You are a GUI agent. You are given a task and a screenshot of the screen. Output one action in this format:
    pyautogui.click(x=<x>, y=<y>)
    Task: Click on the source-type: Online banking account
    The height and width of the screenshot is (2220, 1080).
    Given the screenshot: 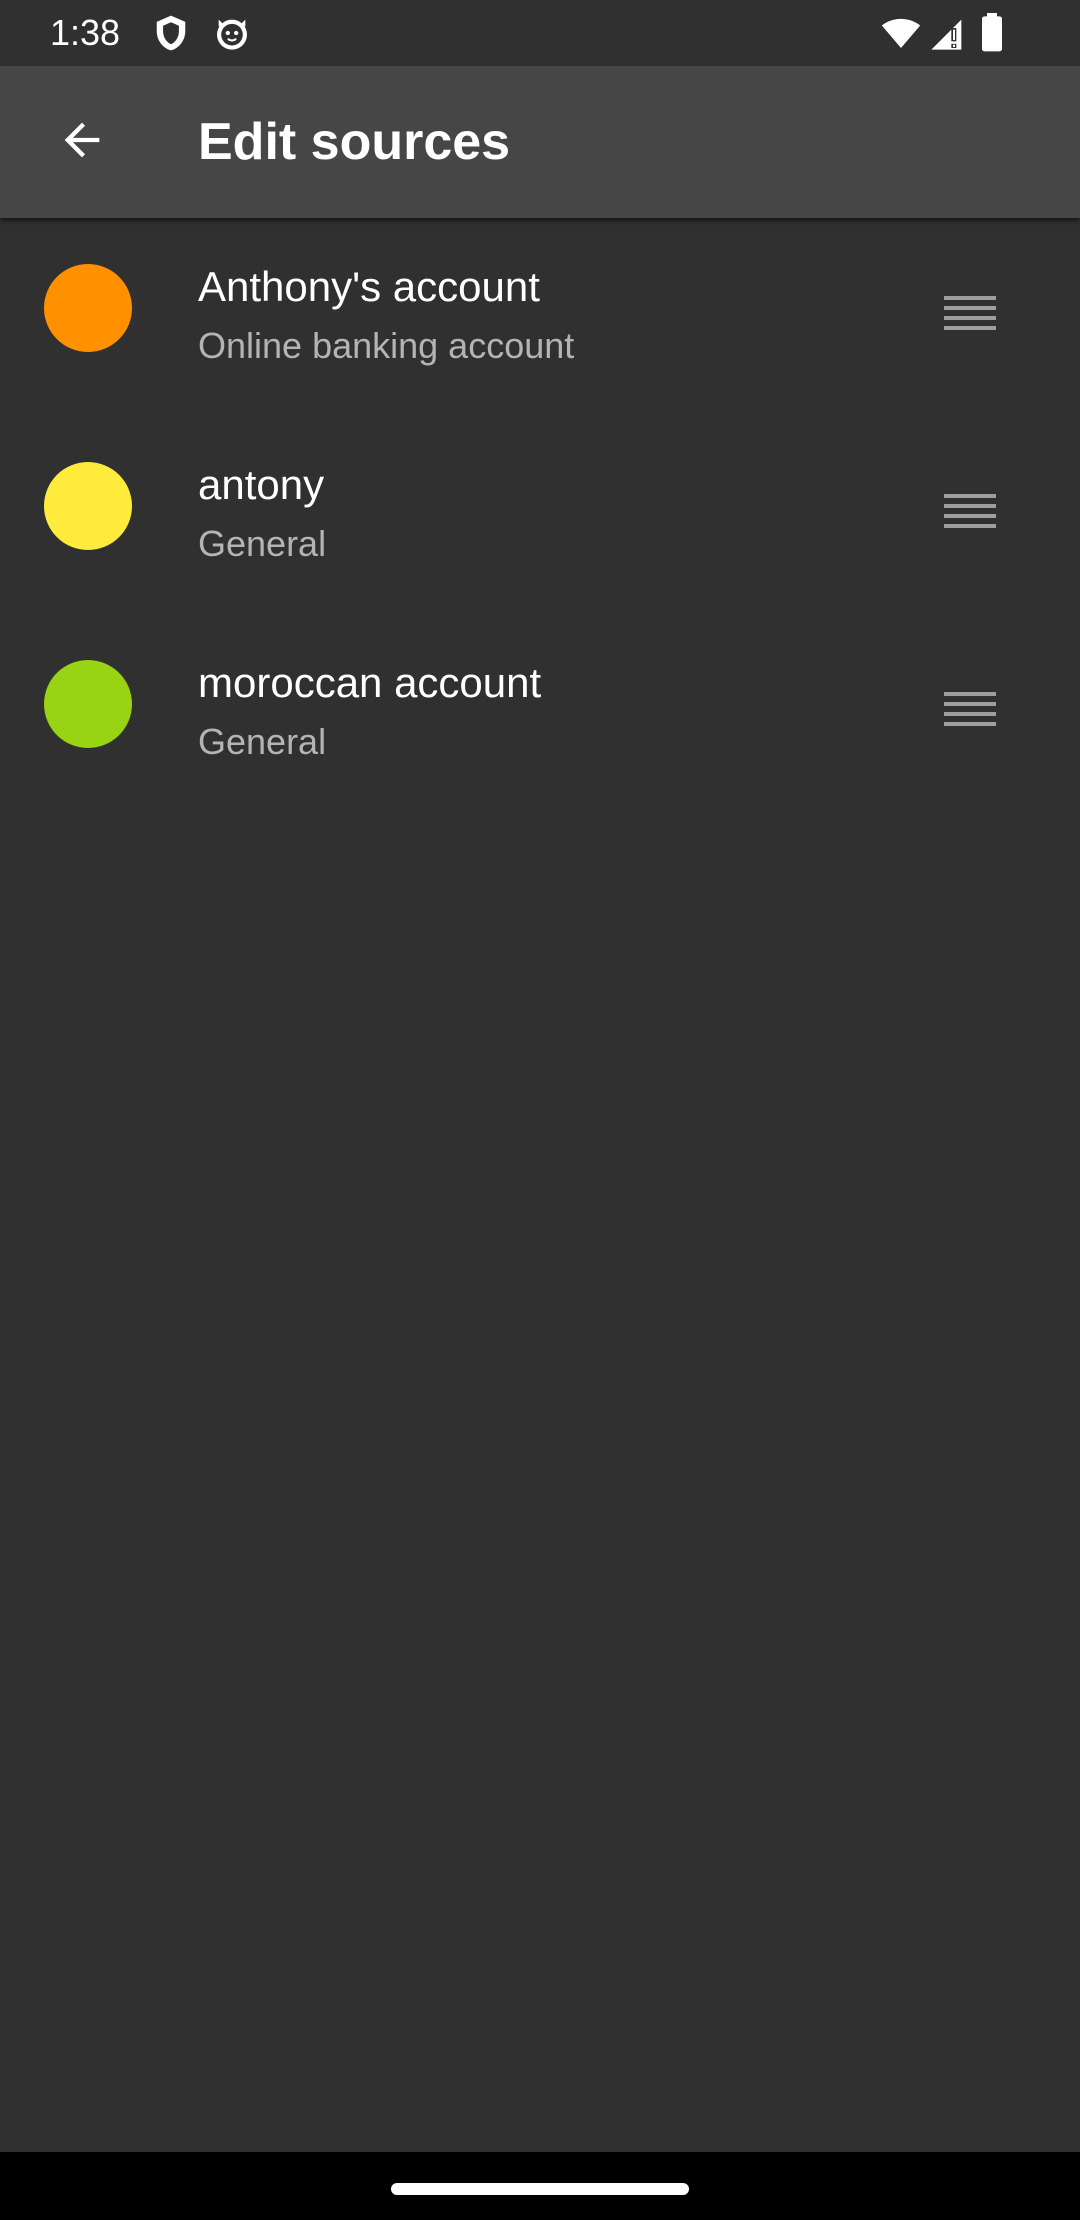 What is the action you would take?
    pyautogui.click(x=386, y=345)
    